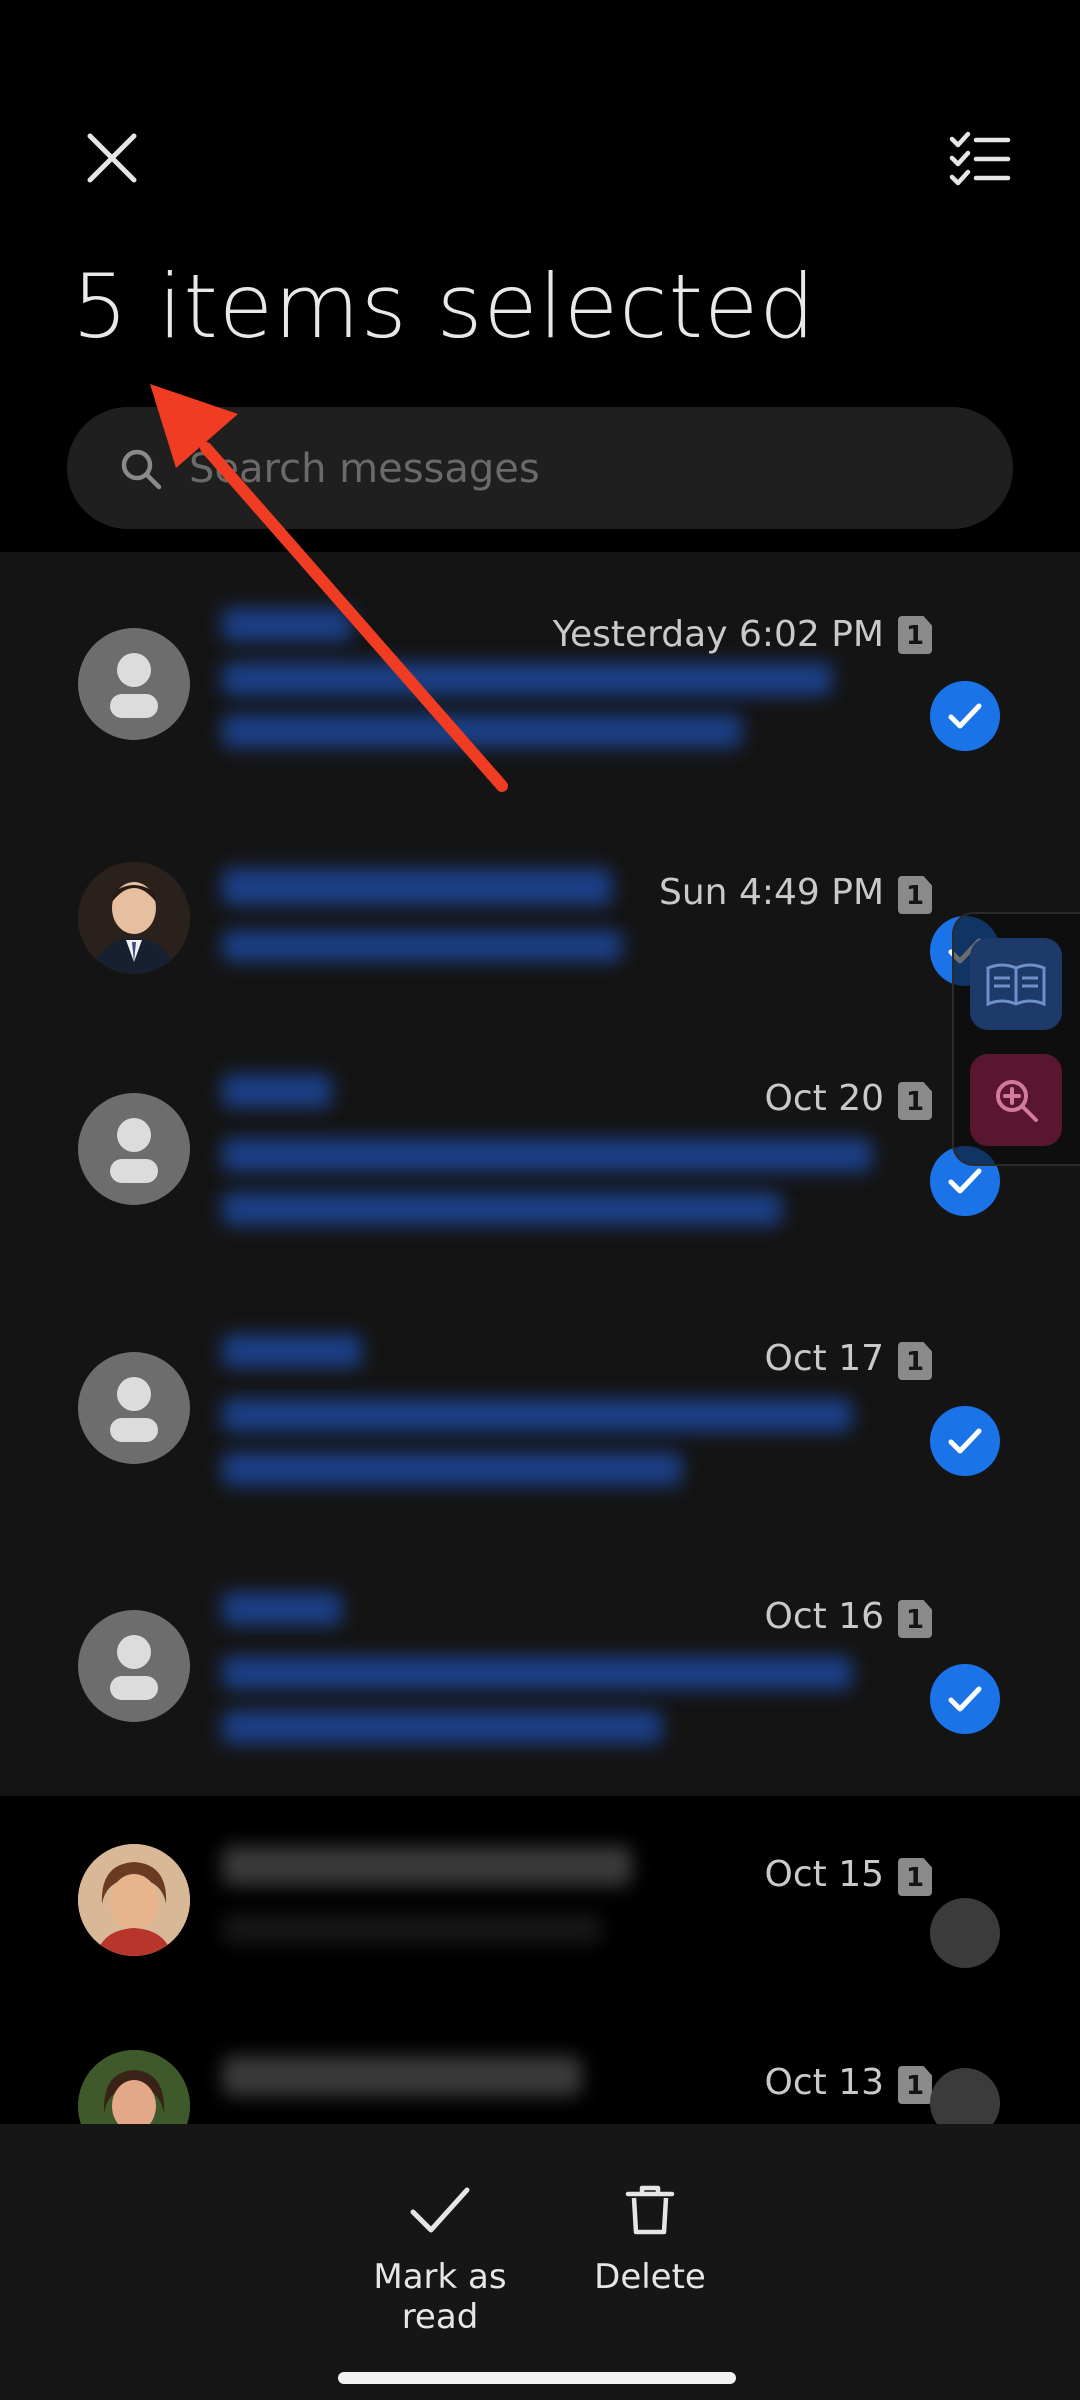 The height and width of the screenshot is (2400, 1080). I want to click on message-time: Oct 16, so click(824, 1616).